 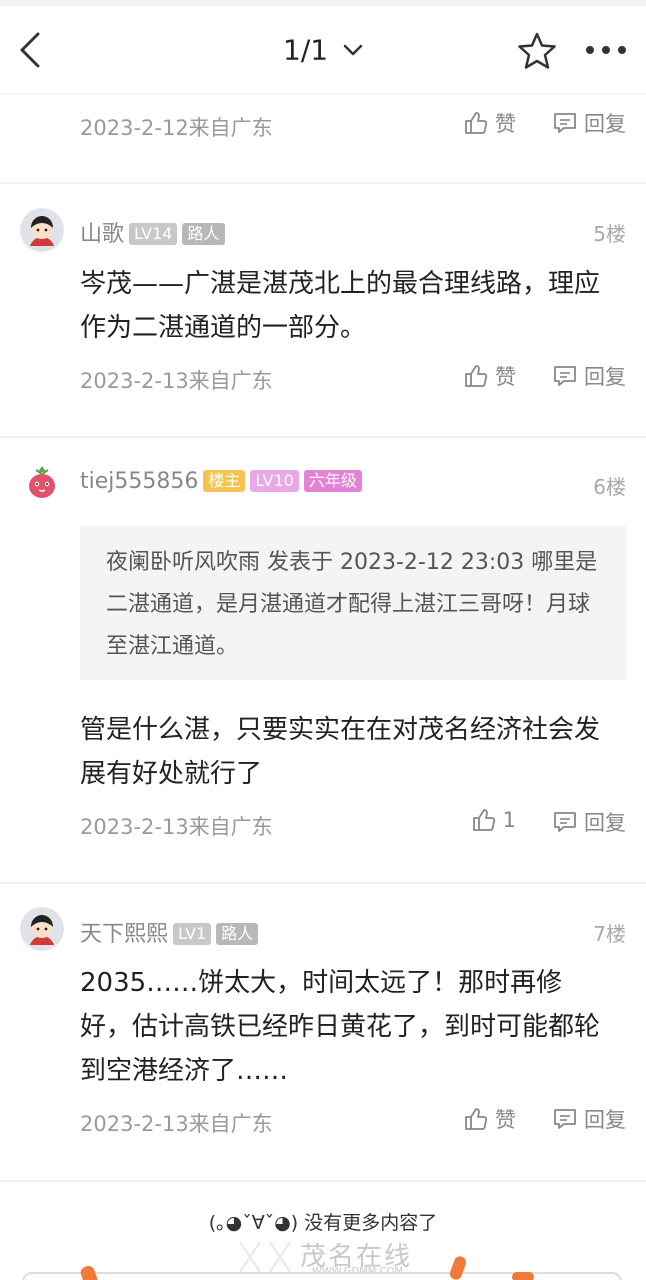 What do you see at coordinates (353, 126) in the screenshot?
I see `post-meta-row: 2023-2-12来自广东 赞 回复` at bounding box center [353, 126].